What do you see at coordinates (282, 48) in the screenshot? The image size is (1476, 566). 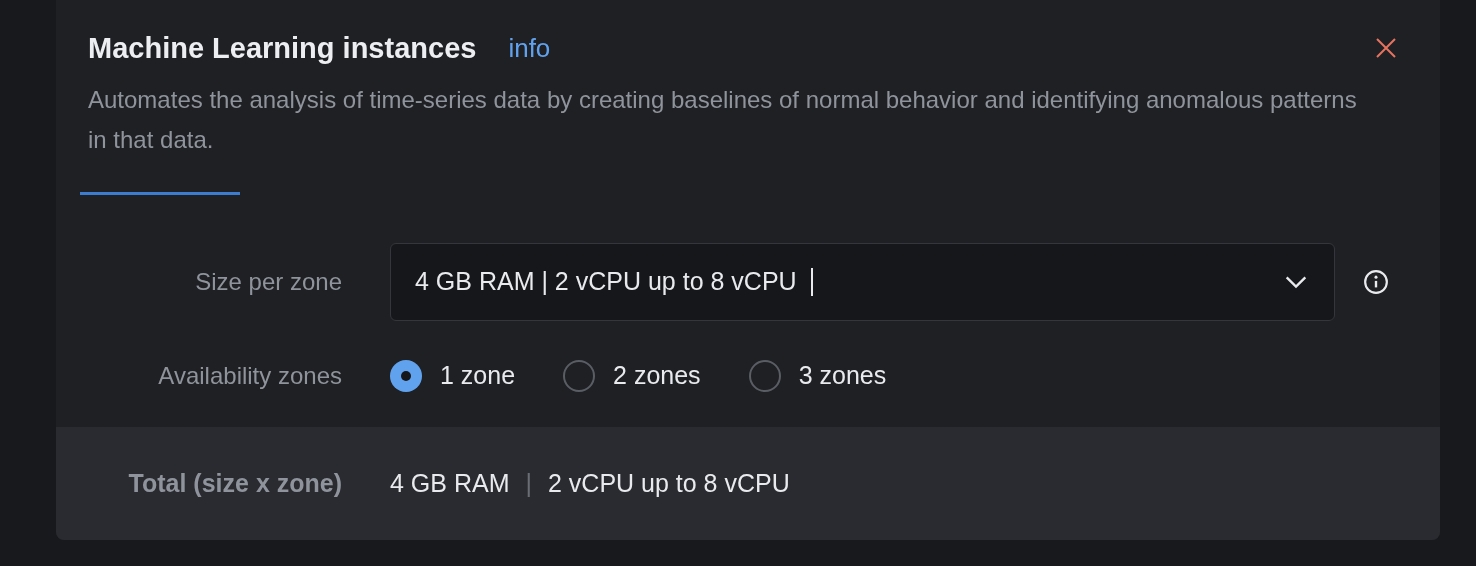 I see `panel-title: Machine Learning instances` at bounding box center [282, 48].